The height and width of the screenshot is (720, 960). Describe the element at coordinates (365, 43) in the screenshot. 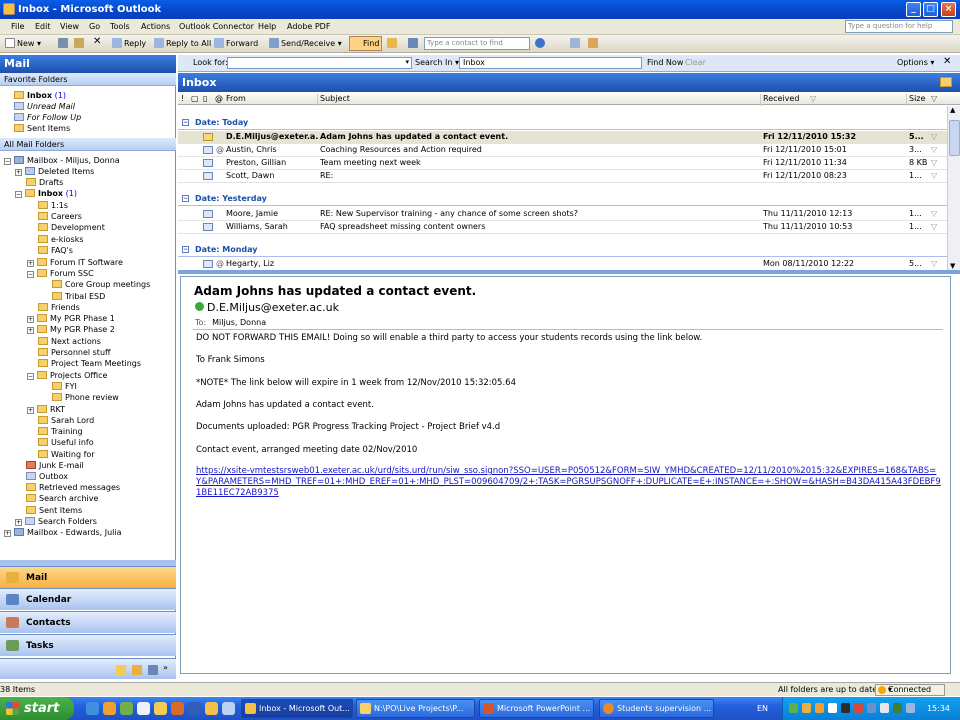

I see `find-button: Find` at that location.